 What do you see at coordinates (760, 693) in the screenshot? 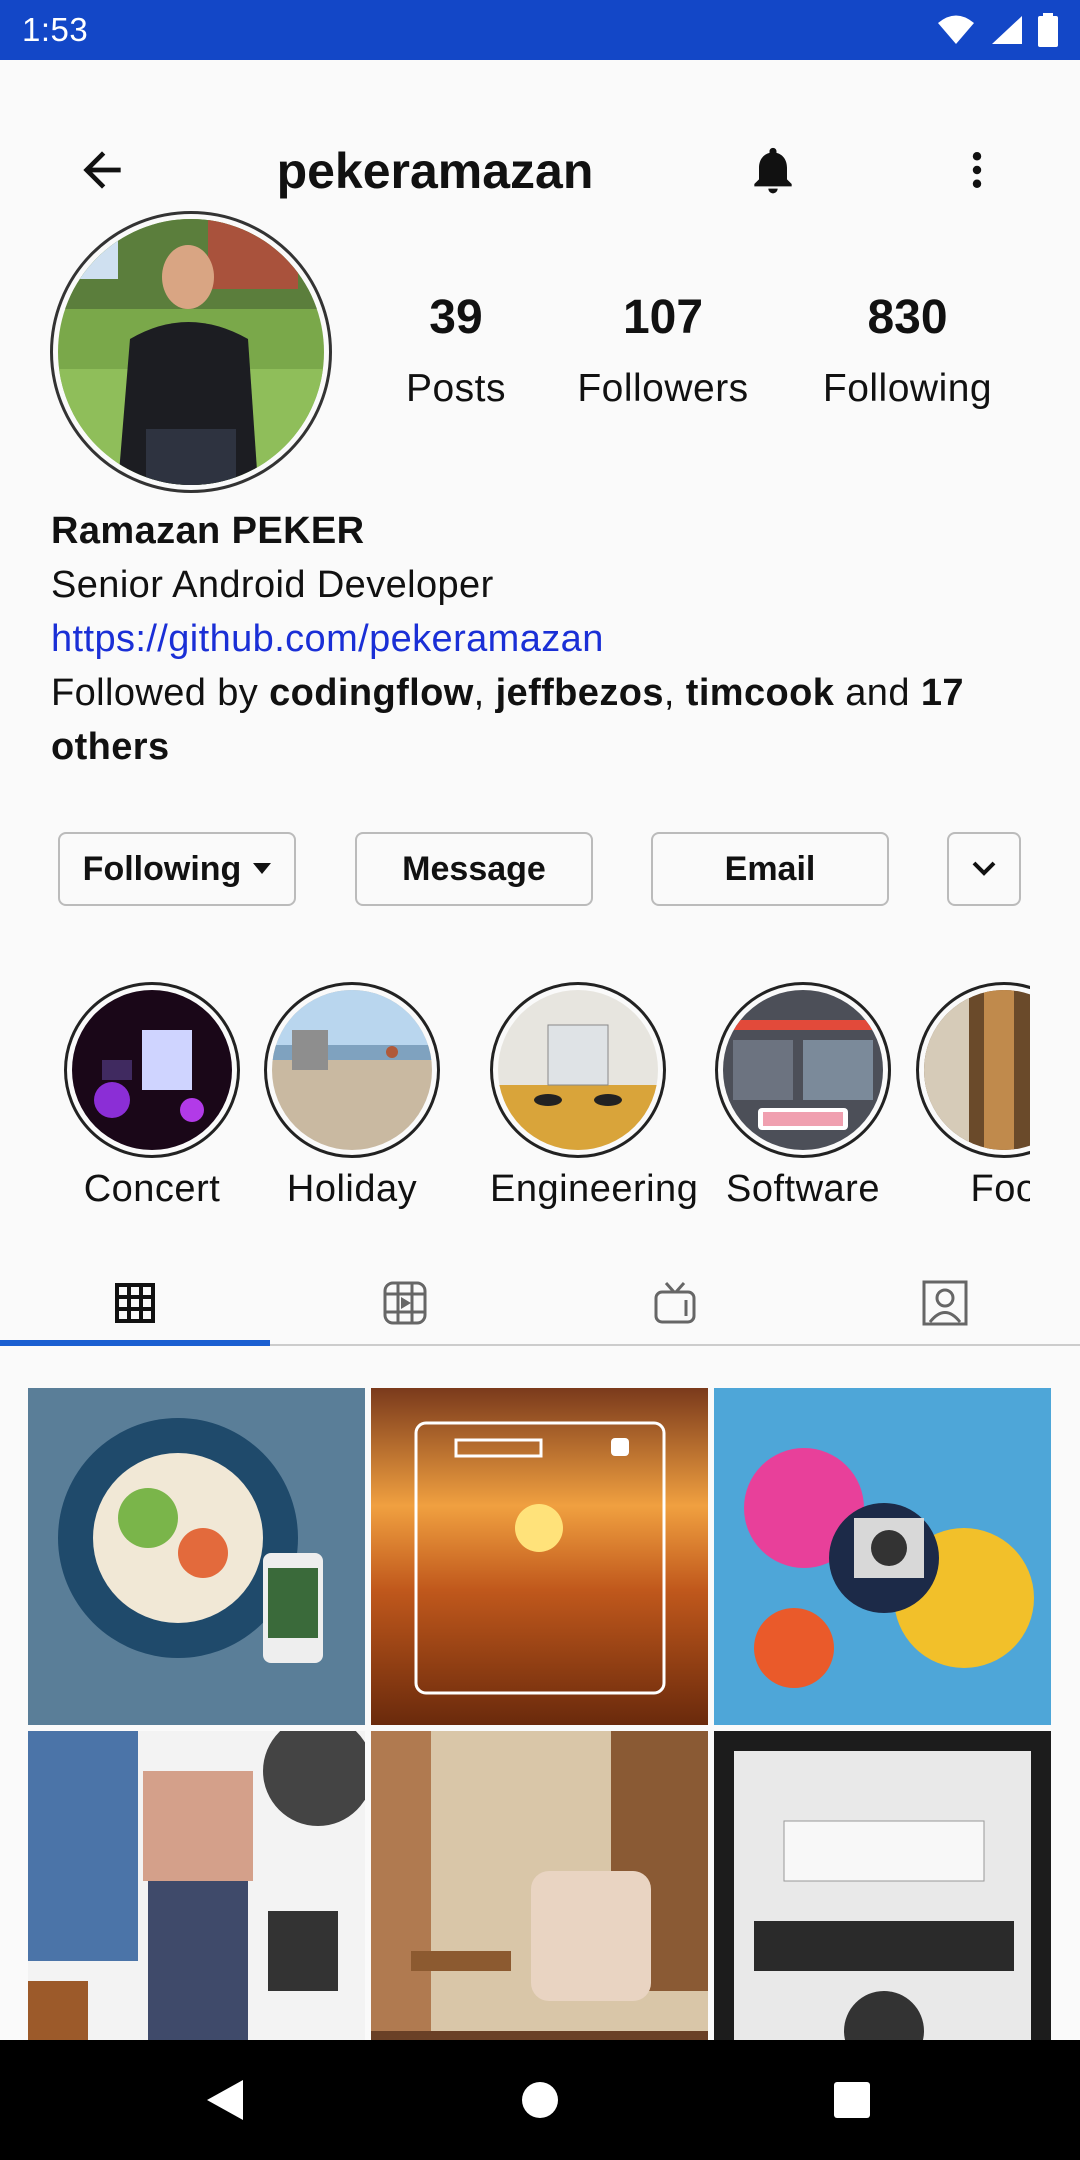
I see `follower-name: timcook` at bounding box center [760, 693].